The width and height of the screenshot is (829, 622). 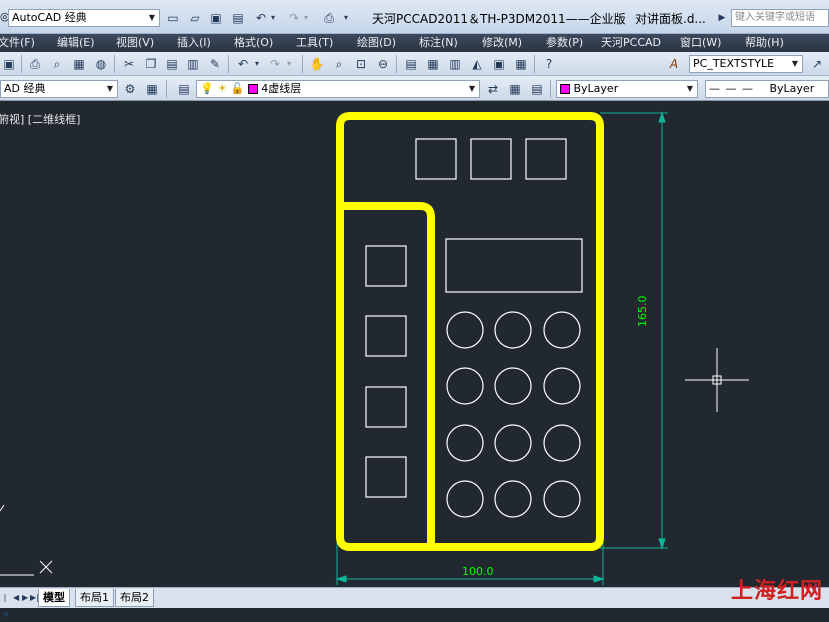 What do you see at coordinates (376, 43) in the screenshot?
I see `menu-draw: 绘图(D)` at bounding box center [376, 43].